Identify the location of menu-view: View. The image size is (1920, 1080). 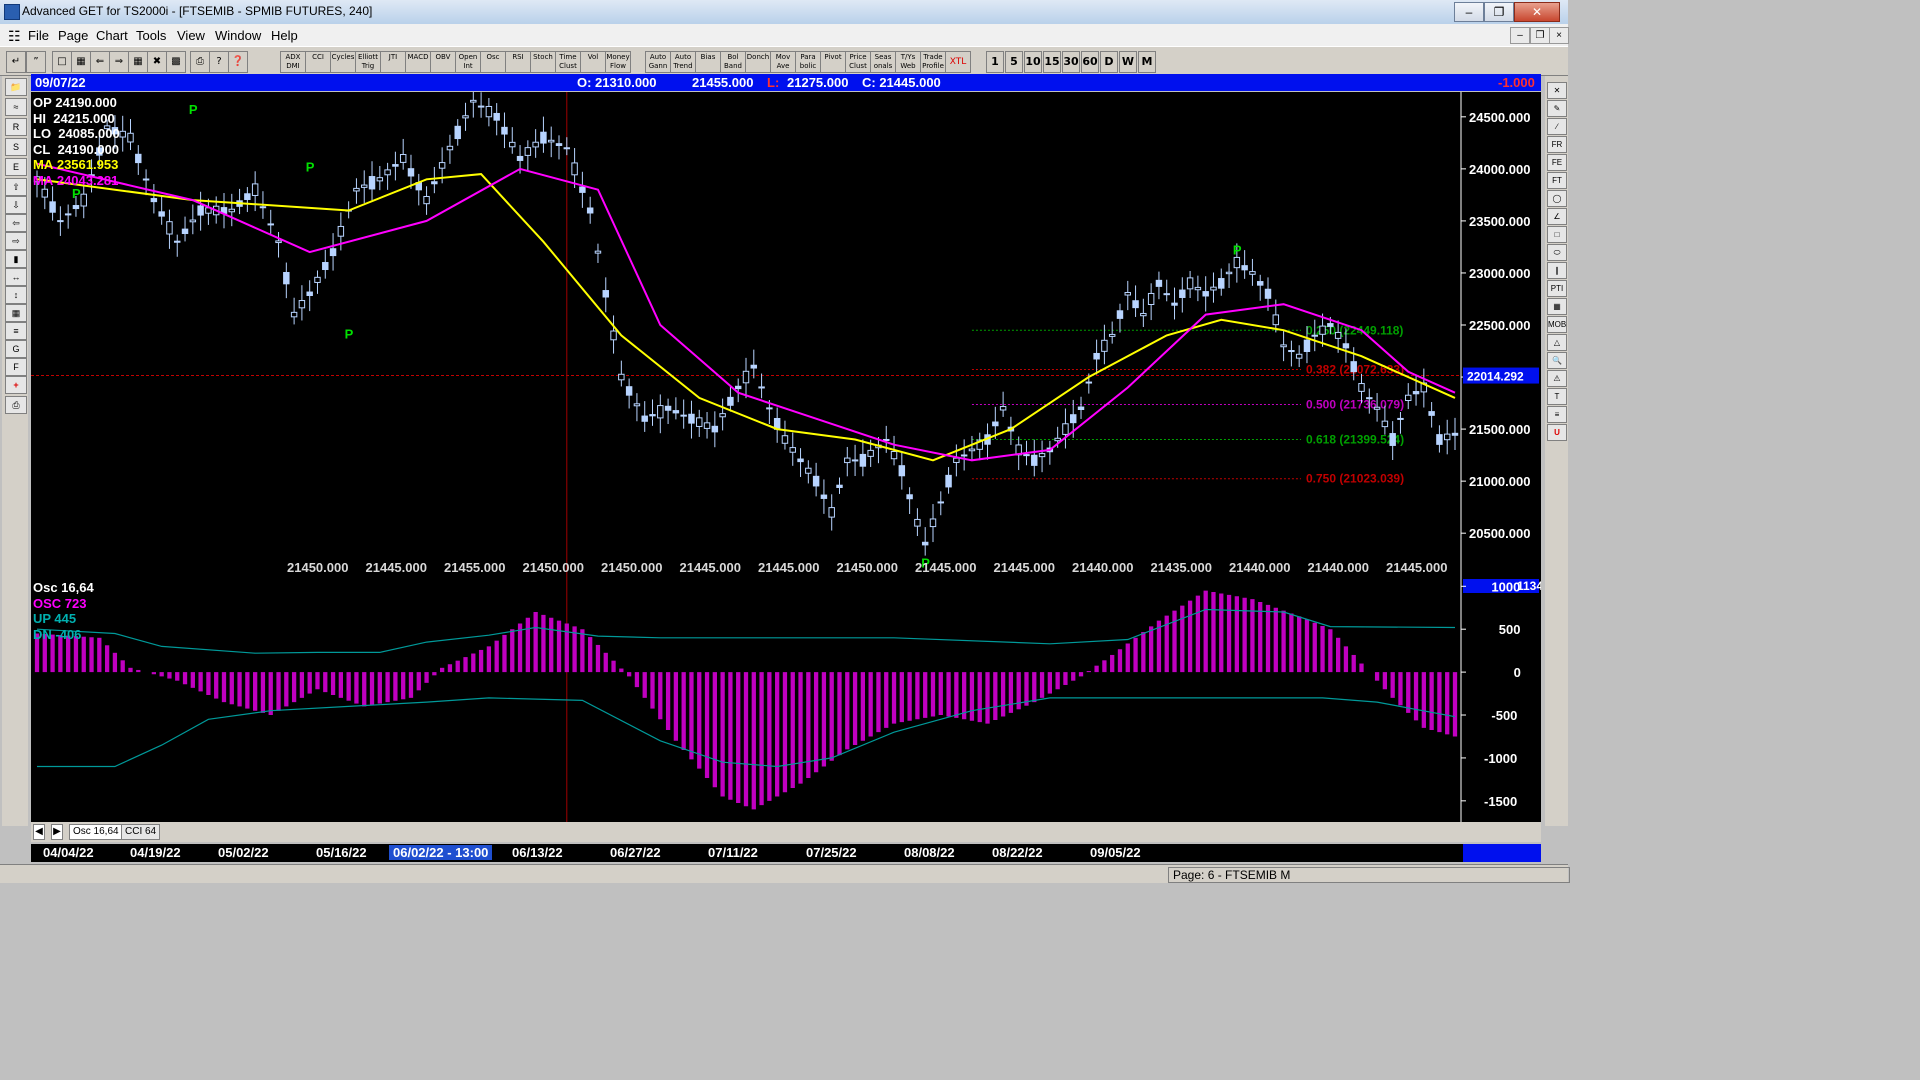
(191, 35).